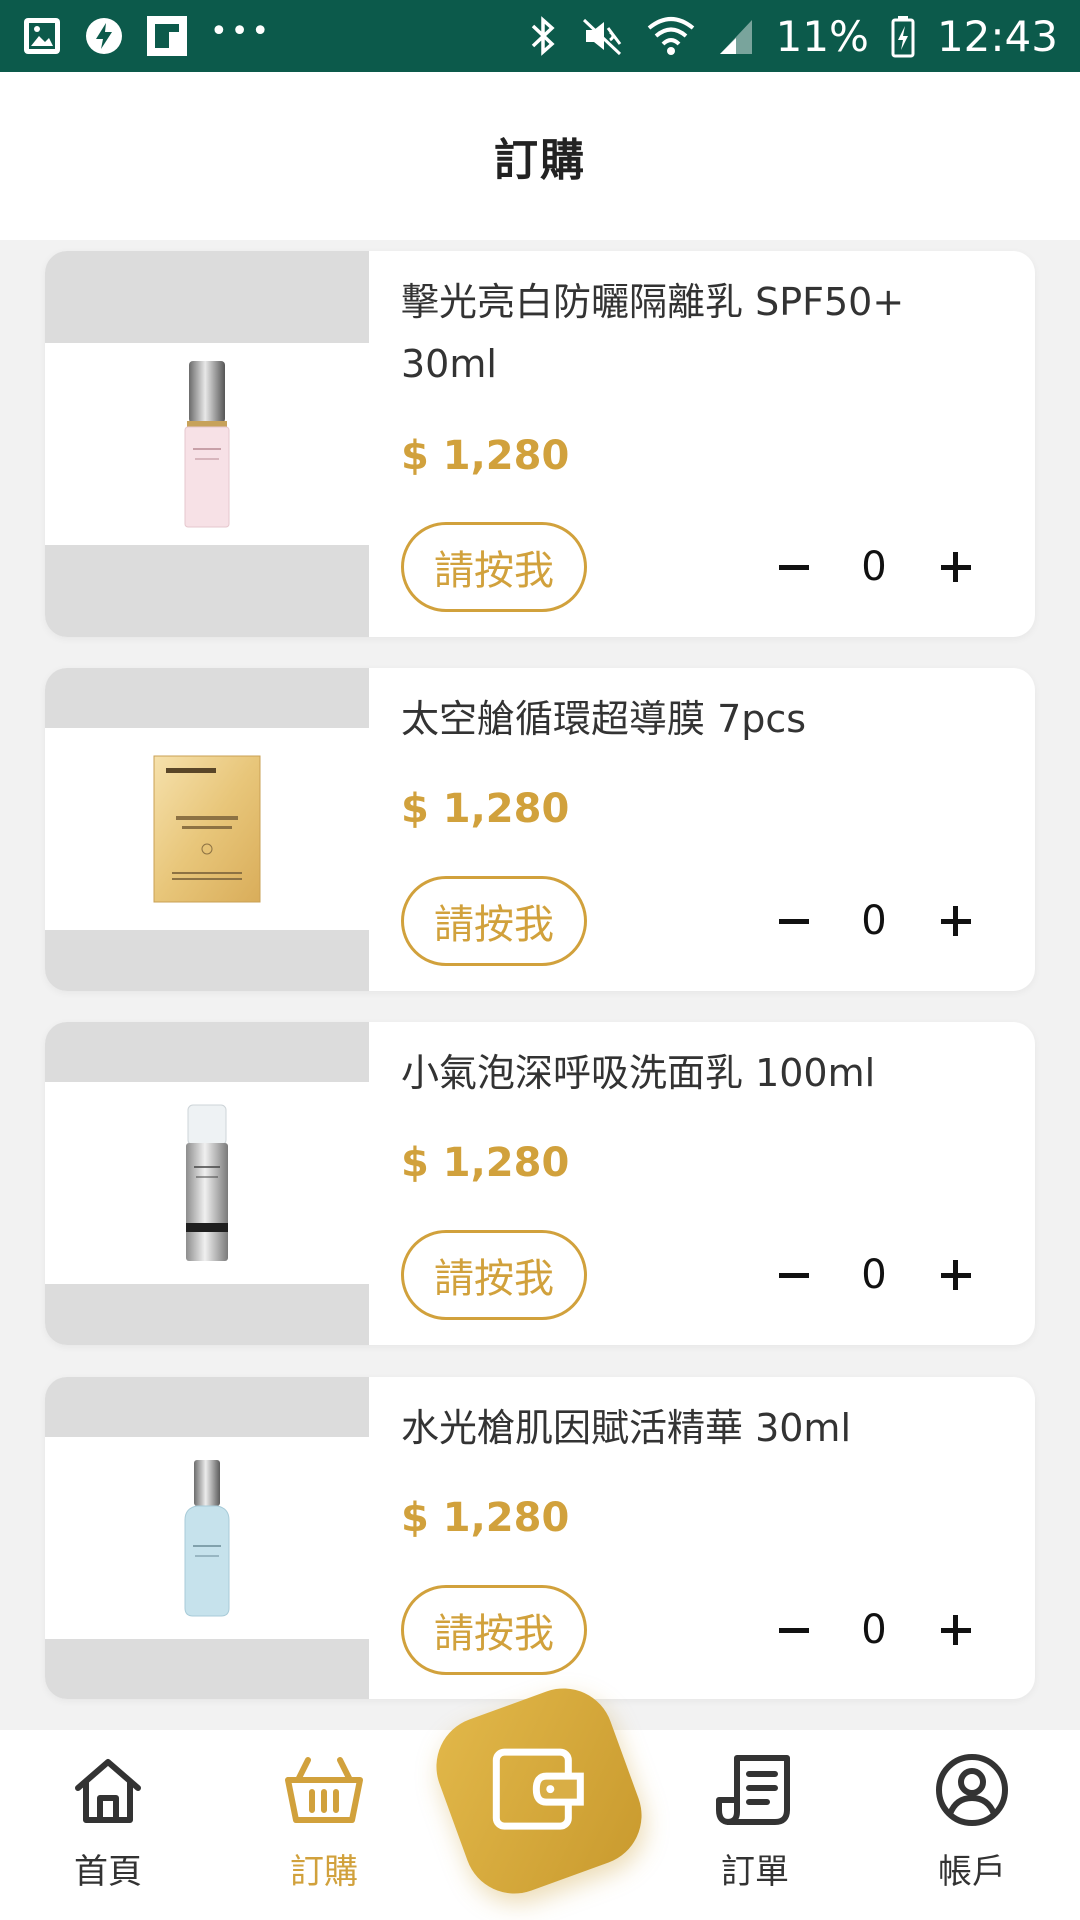 The image size is (1080, 1920). I want to click on nav-item-account: 帳戶, so click(972, 1822).